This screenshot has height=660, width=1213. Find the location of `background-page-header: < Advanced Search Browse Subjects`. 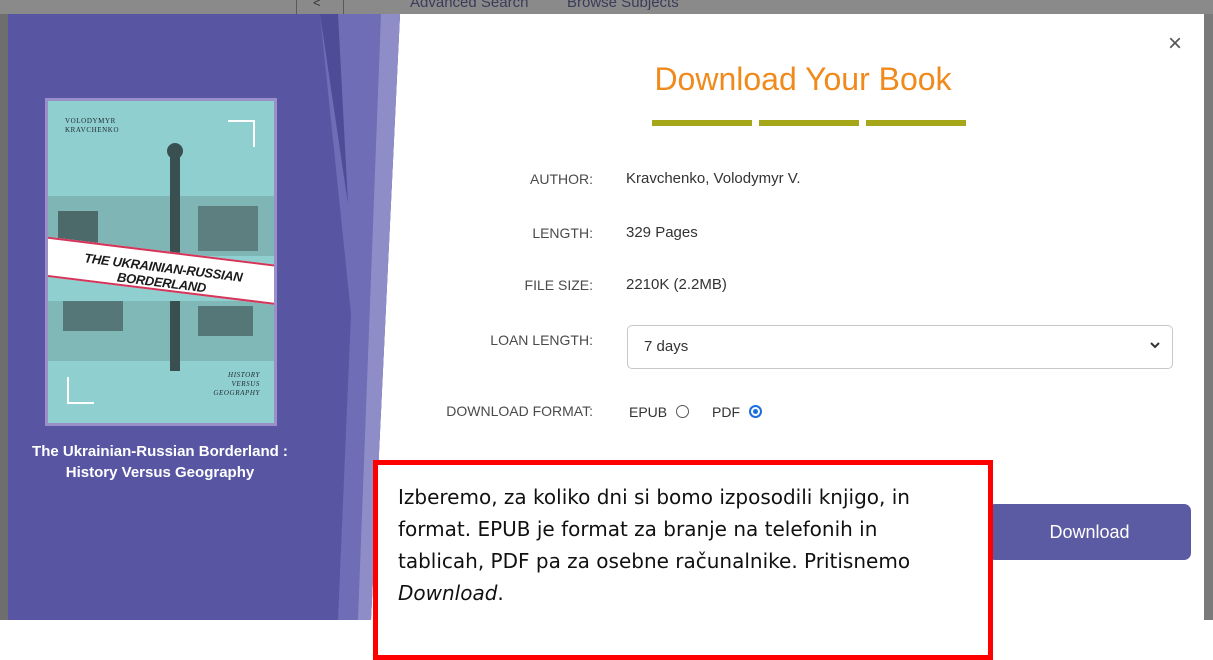

background-page-header: < Advanced Search Browse Subjects is located at coordinates (606, 7).